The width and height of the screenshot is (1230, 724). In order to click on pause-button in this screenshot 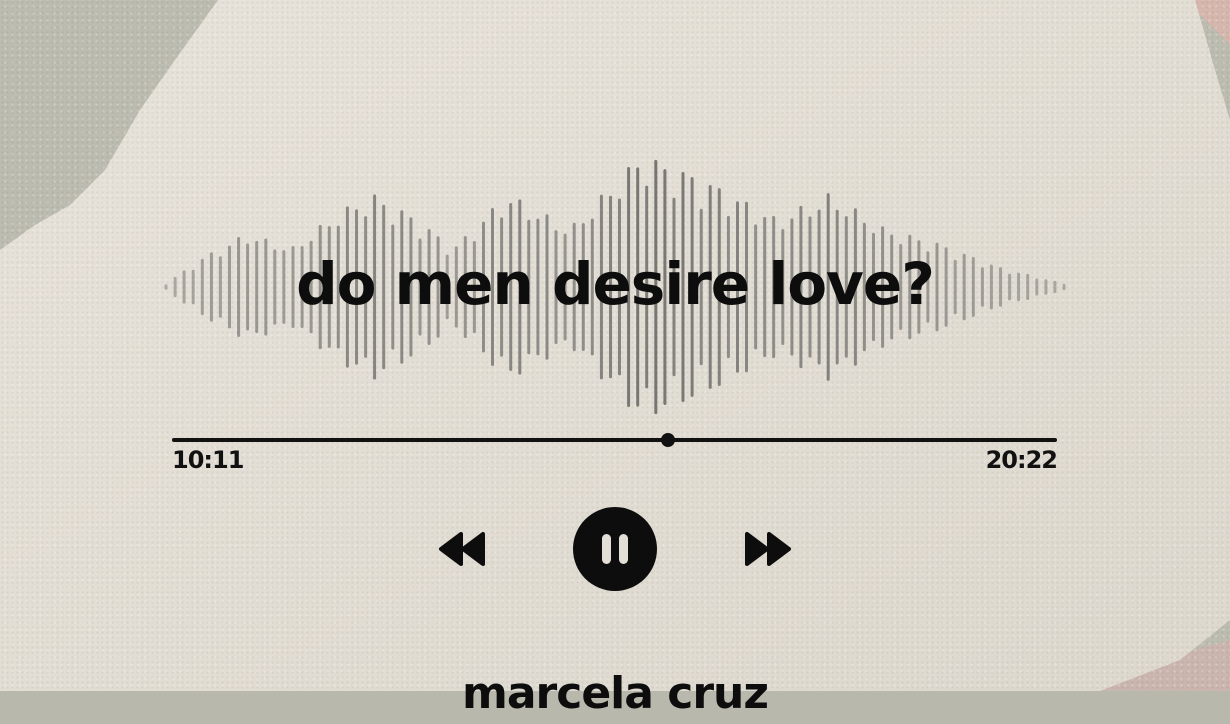, I will do `click(615, 549)`.